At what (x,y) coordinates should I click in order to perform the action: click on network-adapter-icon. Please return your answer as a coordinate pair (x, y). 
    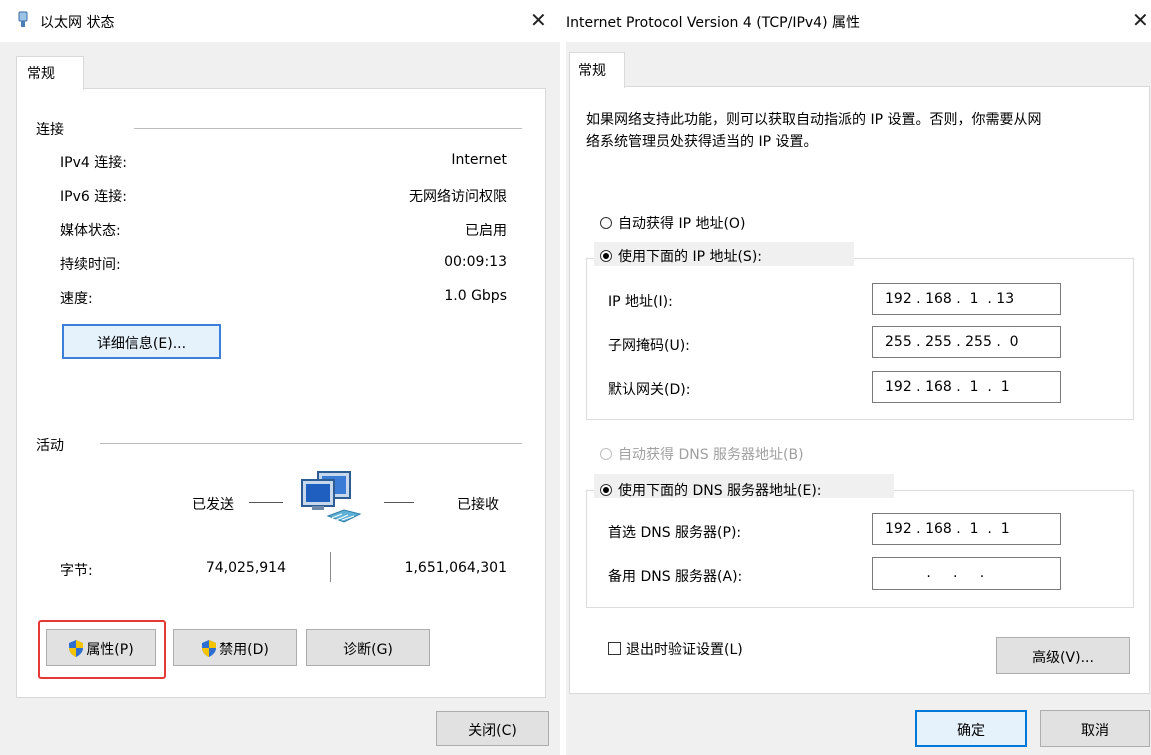
    Looking at the image, I should click on (23, 22).